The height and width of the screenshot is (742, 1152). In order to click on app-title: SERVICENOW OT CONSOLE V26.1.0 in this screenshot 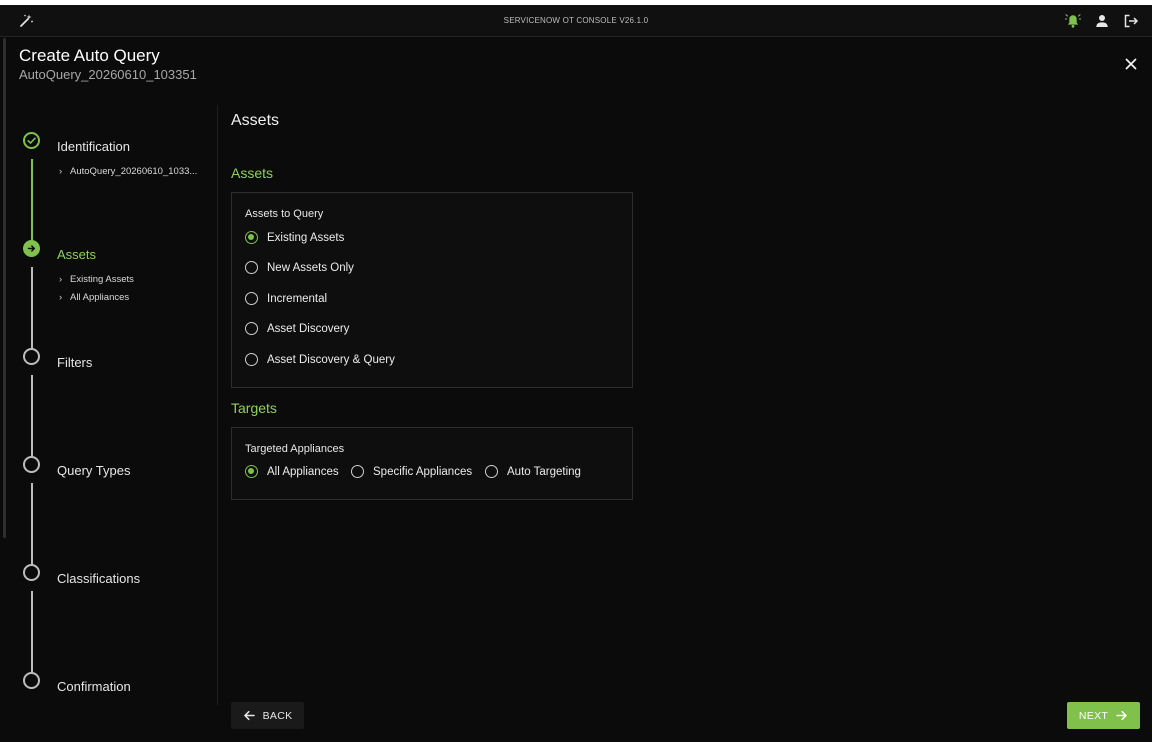, I will do `click(576, 20)`.